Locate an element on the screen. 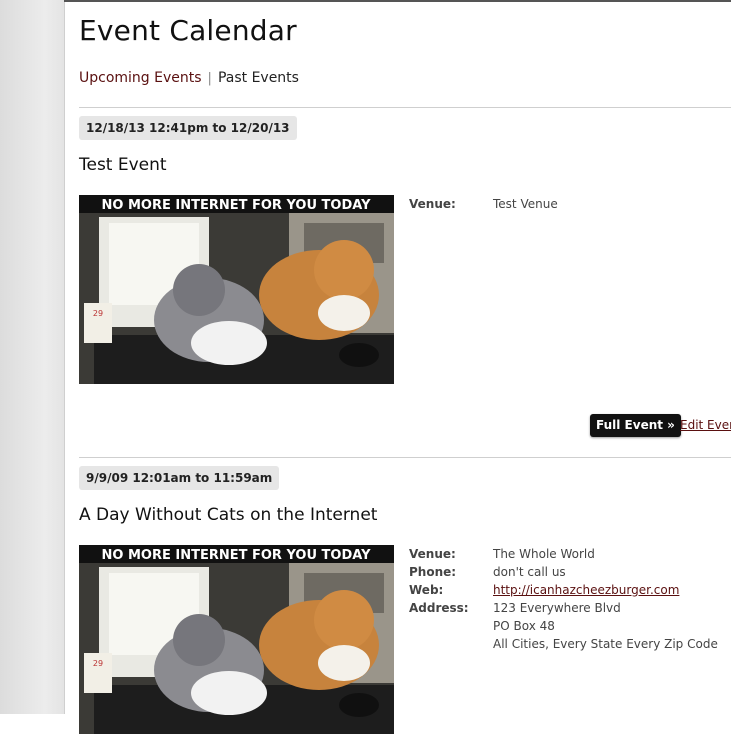 The width and height of the screenshot is (731, 734). event-details: Venue: Test Venue is located at coordinates (483, 204).